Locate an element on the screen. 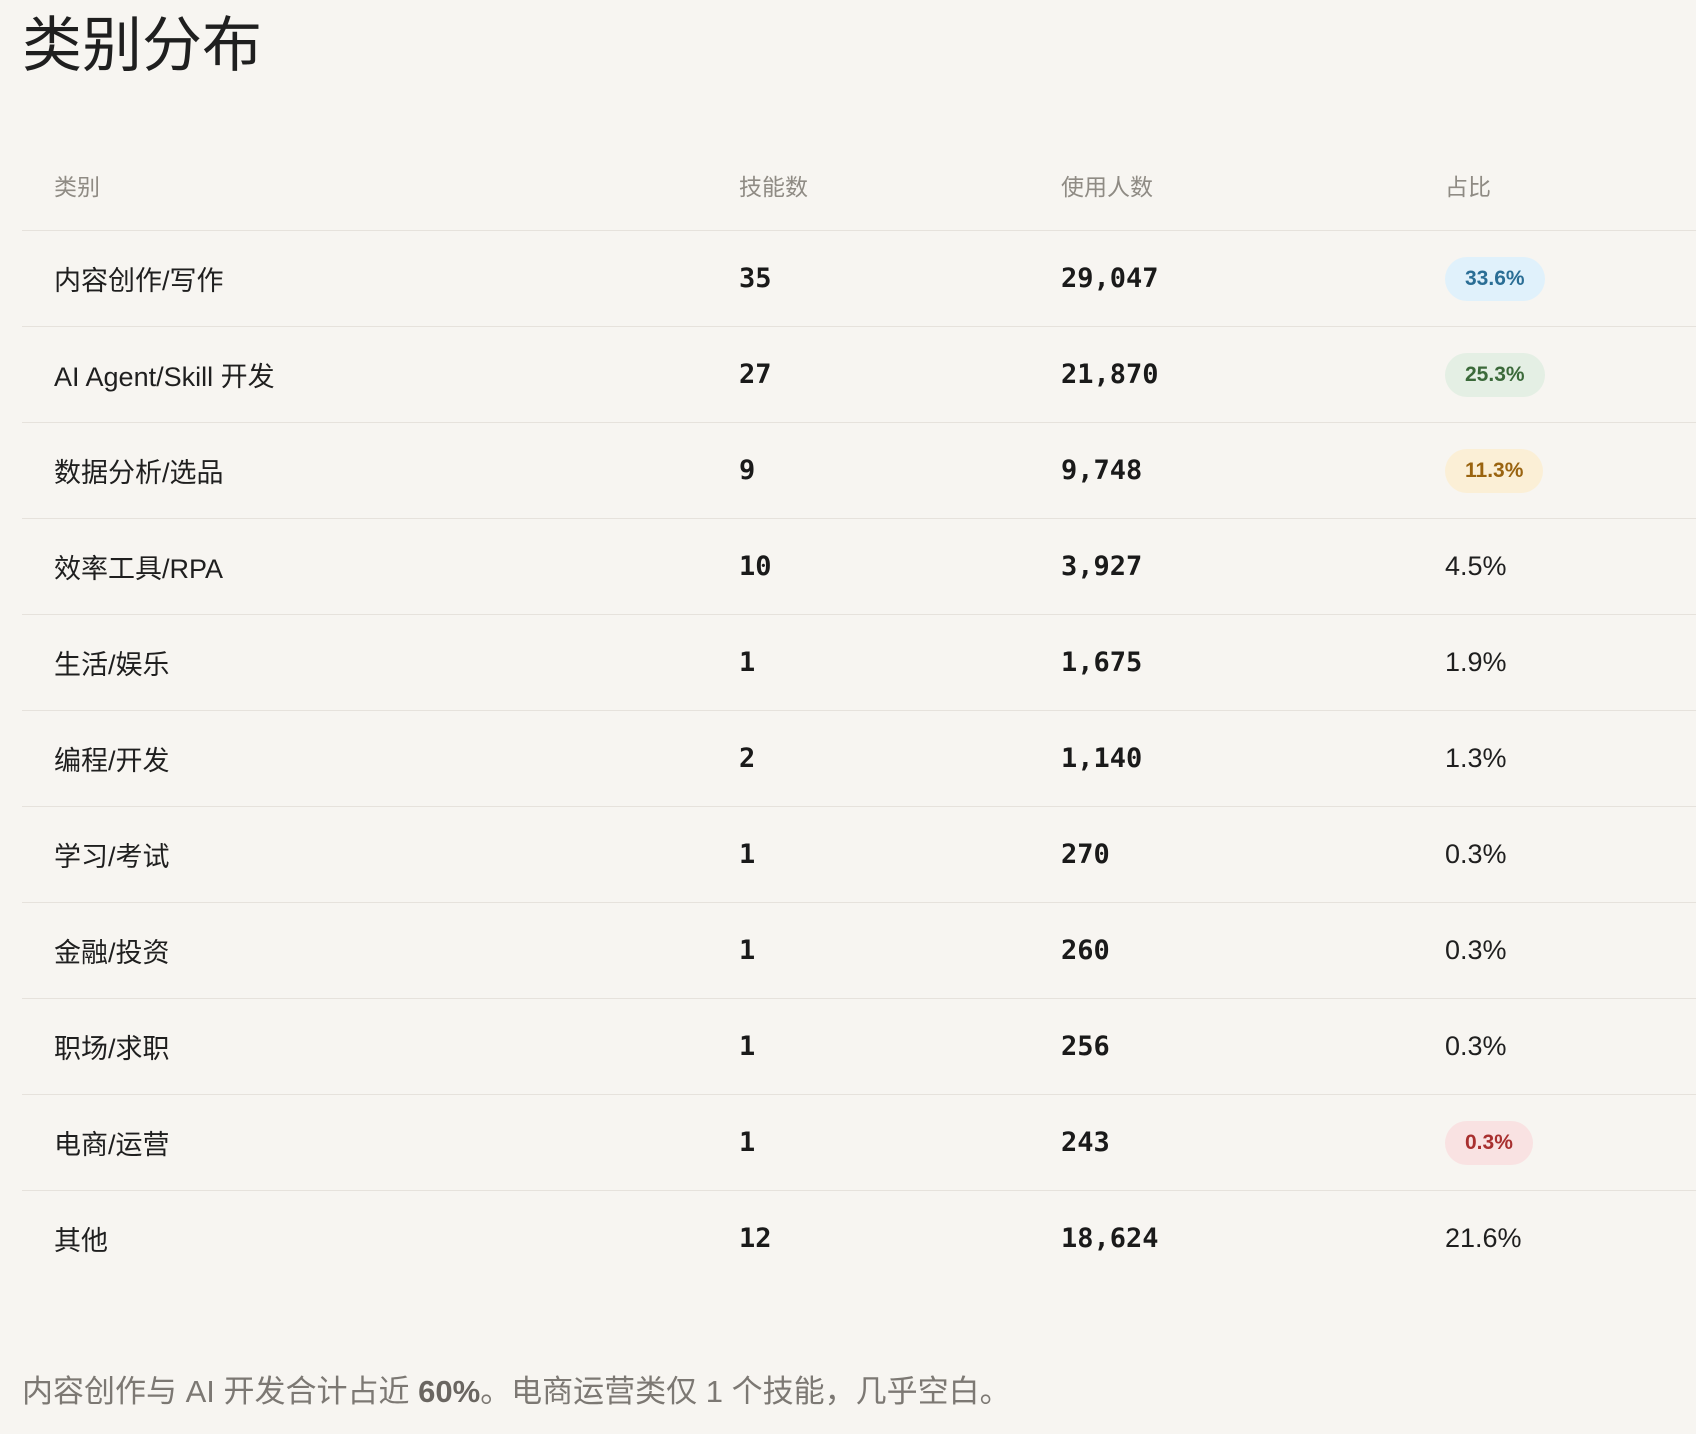 The width and height of the screenshot is (1696, 1434). users-count-cell: 29,047 is located at coordinates (1221, 278).